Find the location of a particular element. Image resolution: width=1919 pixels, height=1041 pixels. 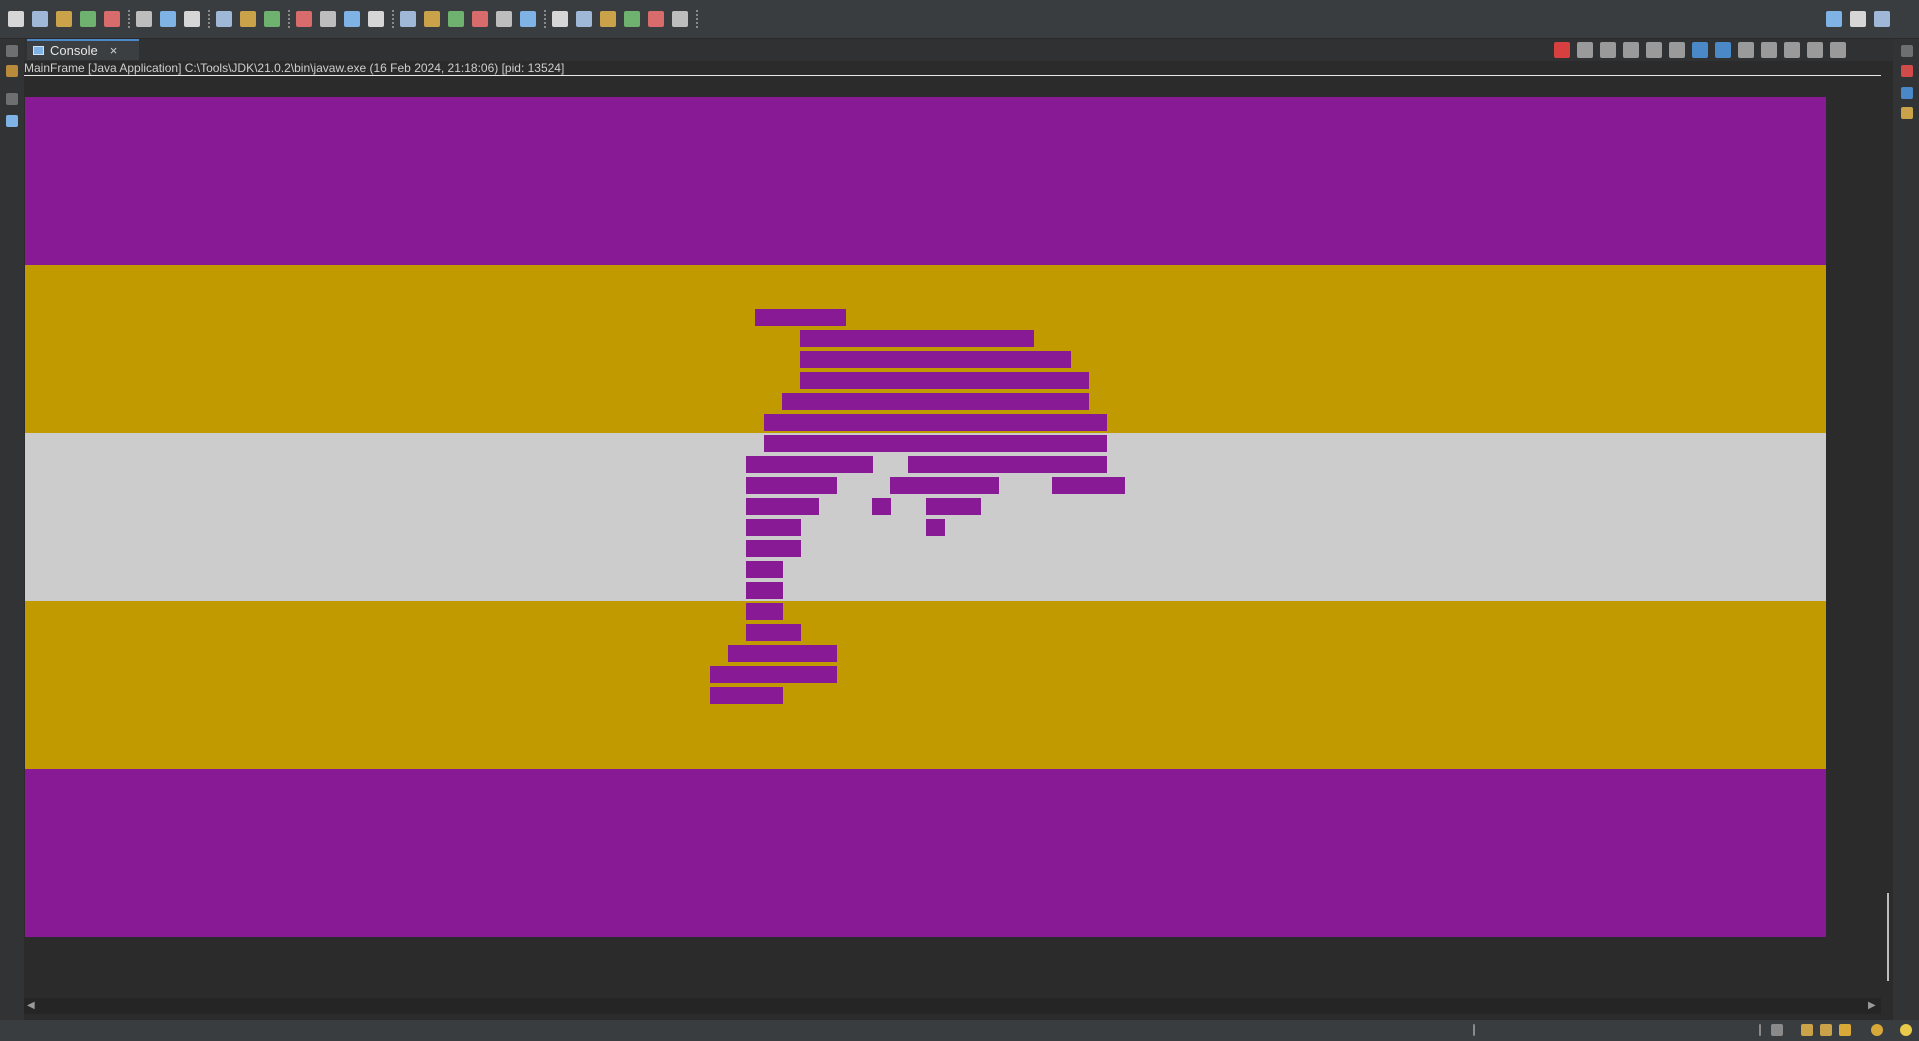

folder-icon is located at coordinates (1826, 1030).